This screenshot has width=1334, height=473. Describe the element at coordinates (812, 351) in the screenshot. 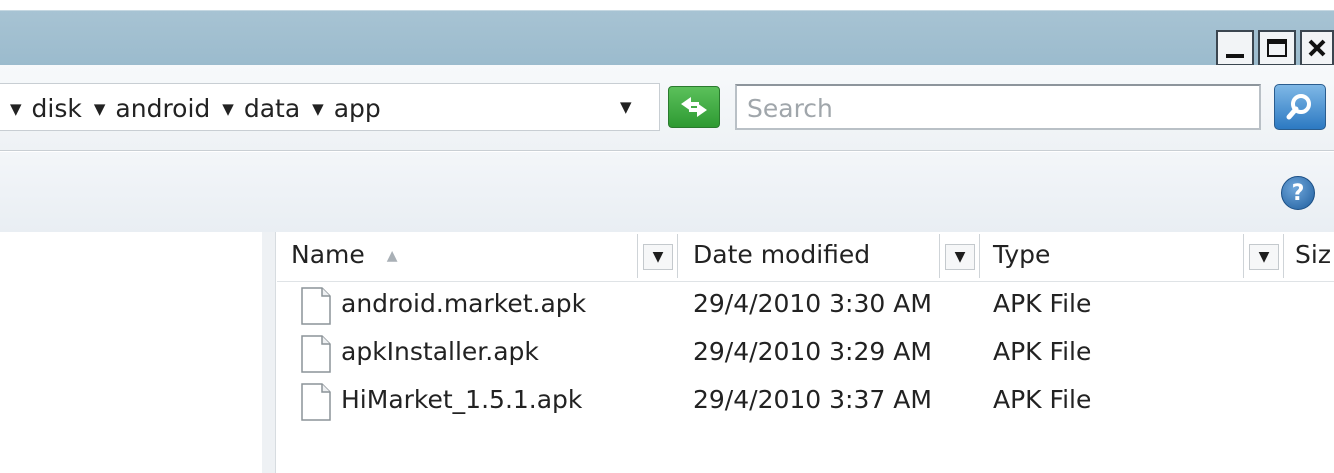

I see `file-date: 29/4/2010 3:29 AM` at that location.